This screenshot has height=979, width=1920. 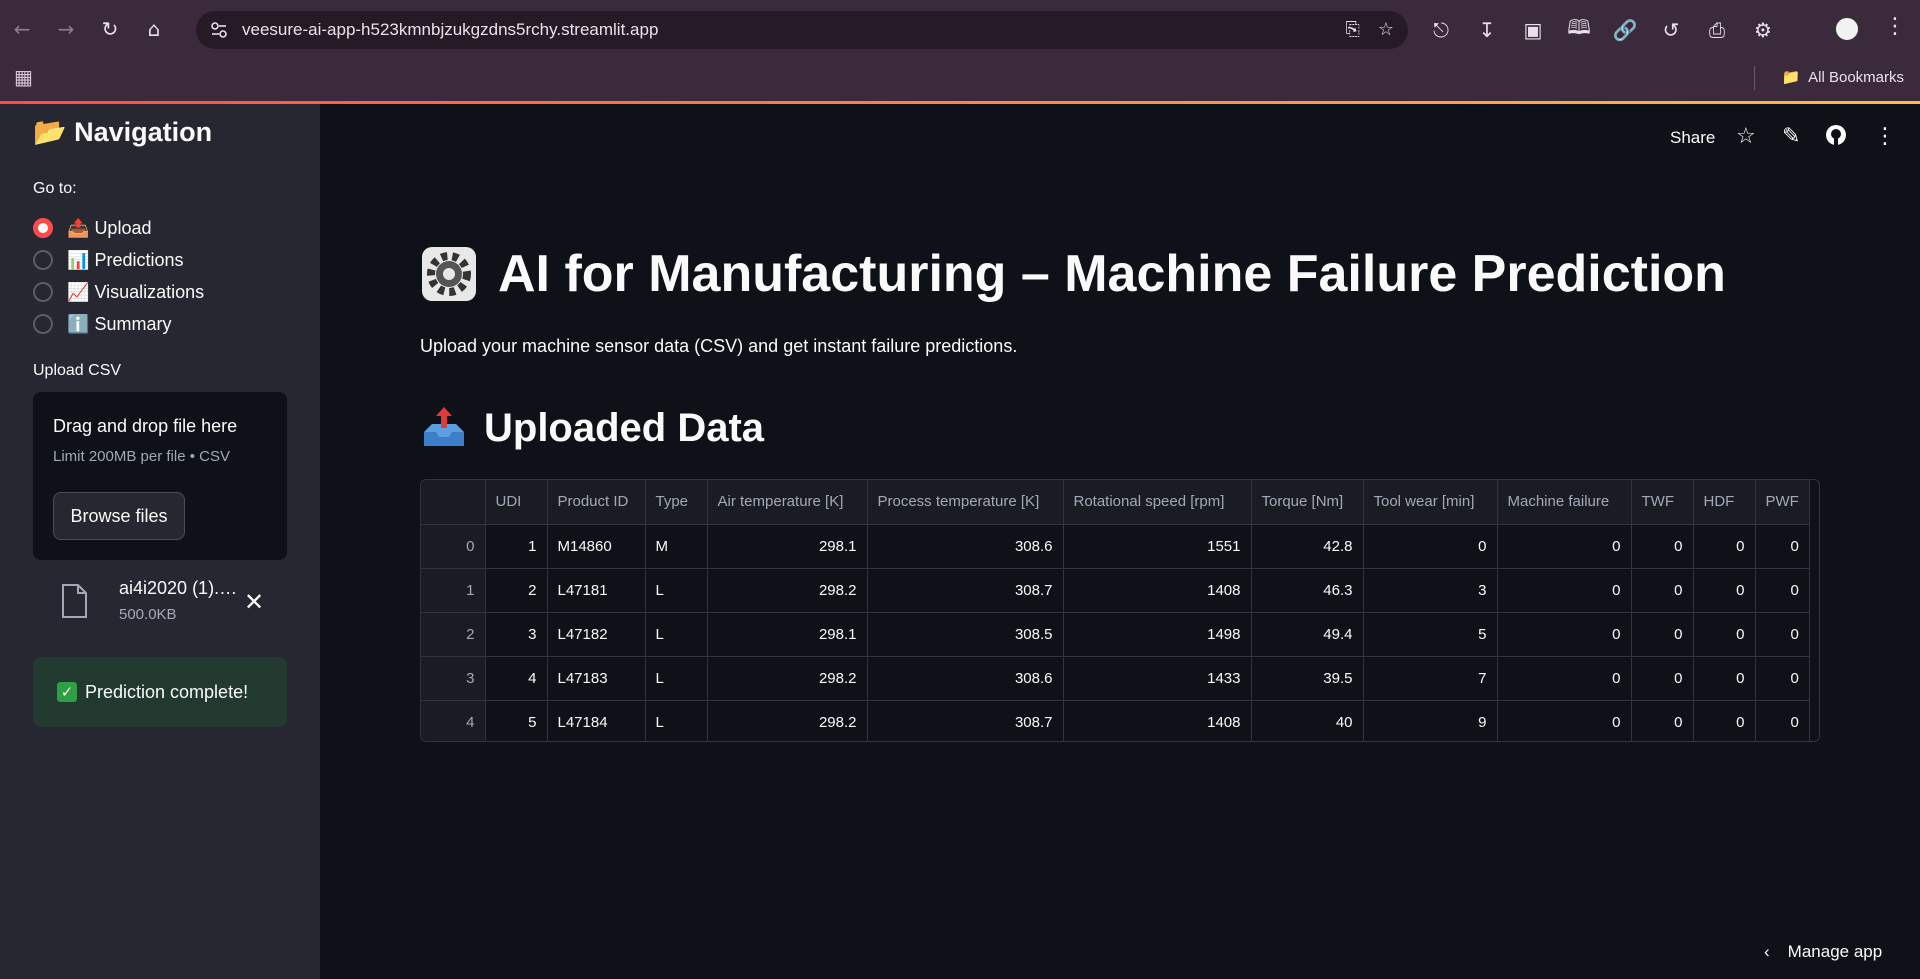 What do you see at coordinates (1307, 720) in the screenshot?
I see `table-cell: 40` at bounding box center [1307, 720].